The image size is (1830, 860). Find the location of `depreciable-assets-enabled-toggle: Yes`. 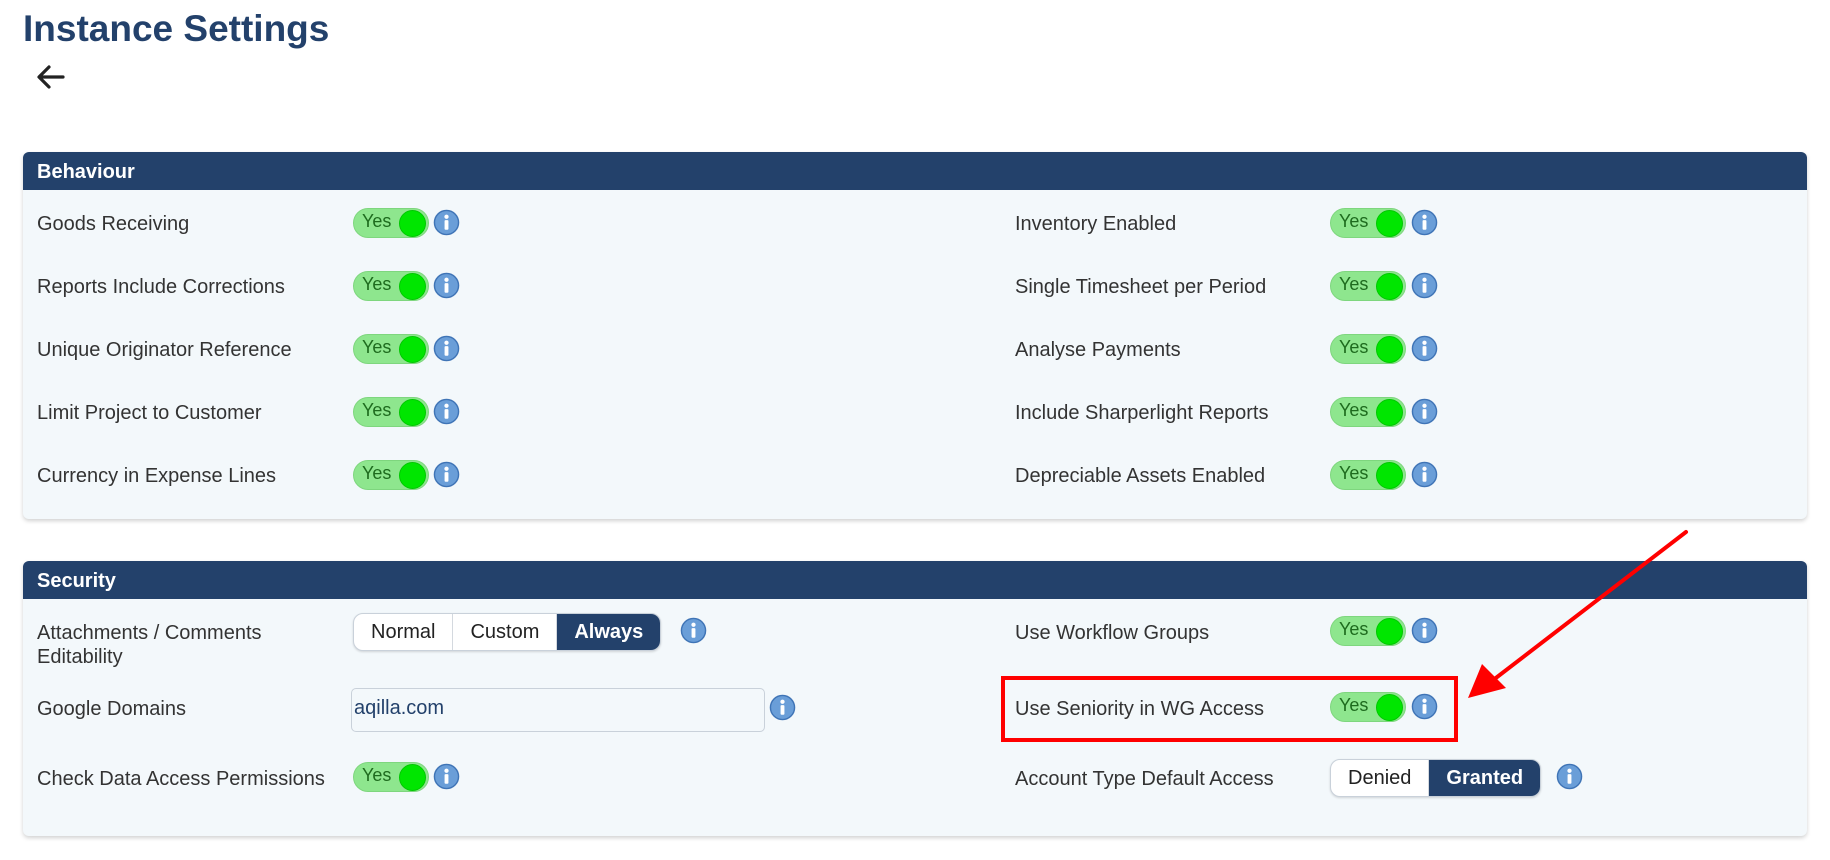

depreciable-assets-enabled-toggle: Yes is located at coordinates (1368, 475).